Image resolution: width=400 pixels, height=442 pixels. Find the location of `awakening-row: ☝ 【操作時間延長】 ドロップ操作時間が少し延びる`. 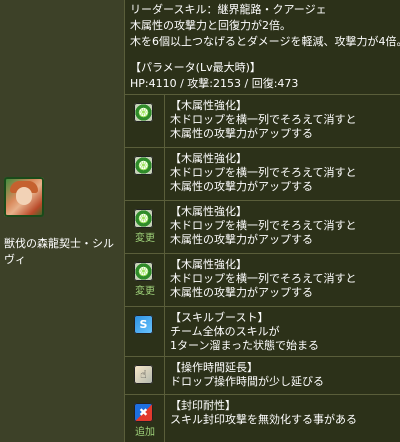

awakening-row: ☝ 【操作時間延長】 ドロップ操作時間が少し延びる is located at coordinates (262, 375).